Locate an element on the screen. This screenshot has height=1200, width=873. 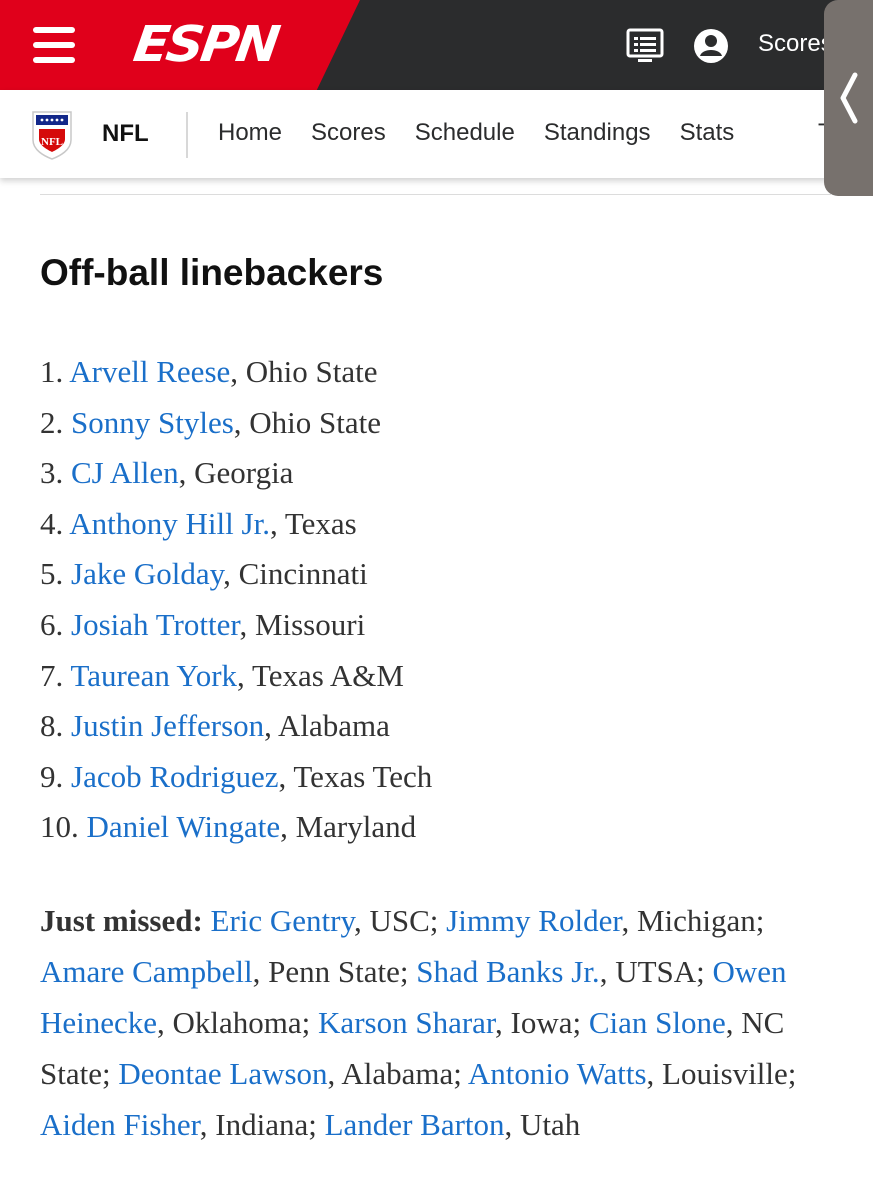
rank-number: 5. is located at coordinates (52, 574).